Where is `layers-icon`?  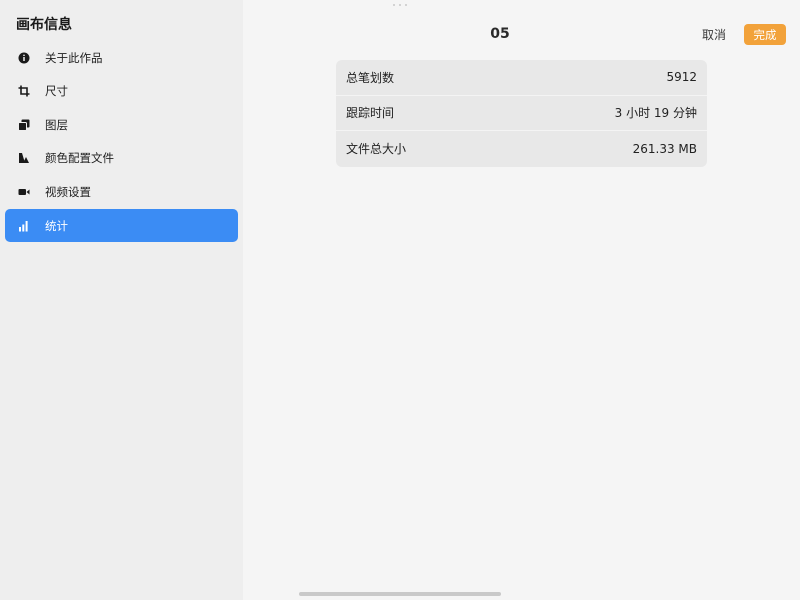 layers-icon is located at coordinates (24, 125).